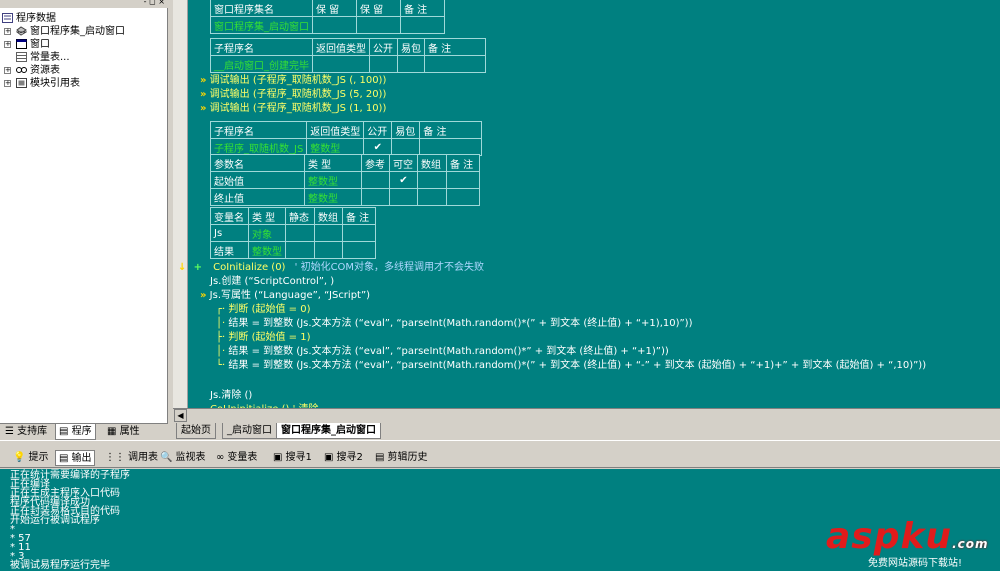 The height and width of the screenshot is (571, 1000). What do you see at coordinates (261, 64) in the screenshot?
I see `table-cell: __启动窗口_创建完毕` at bounding box center [261, 64].